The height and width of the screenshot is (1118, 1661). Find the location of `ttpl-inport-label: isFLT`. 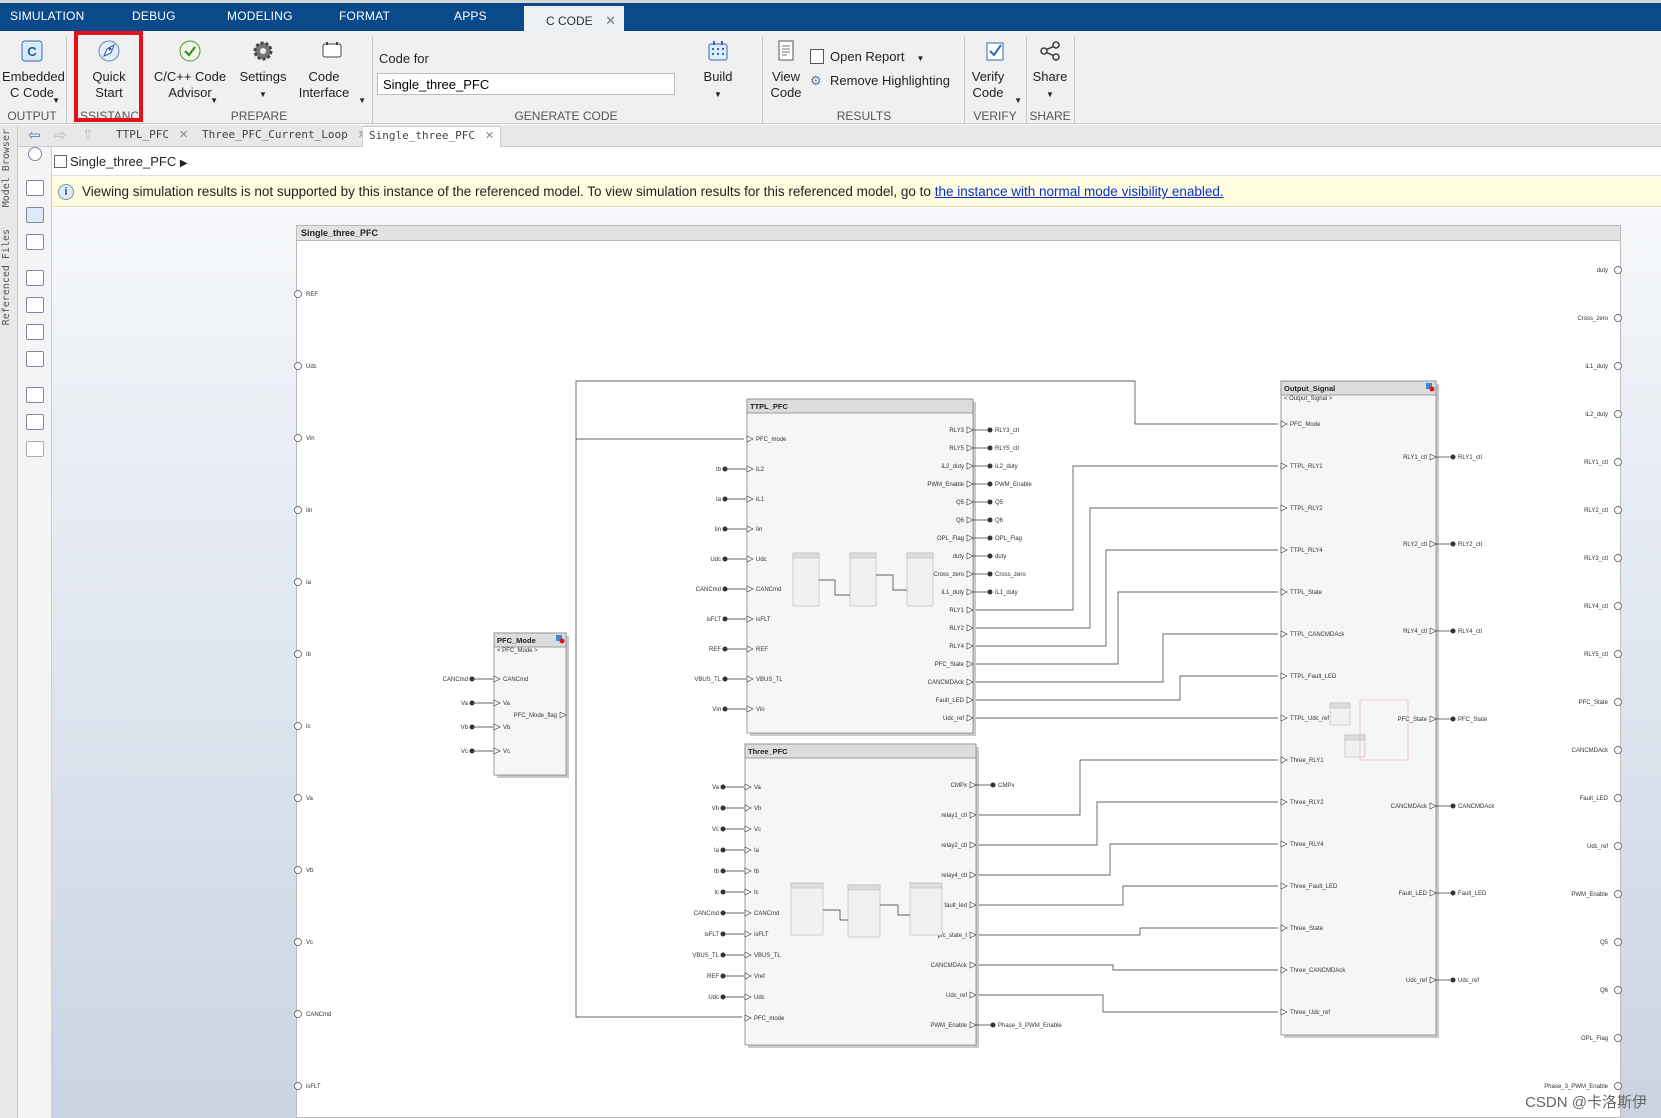

ttpl-inport-label: isFLT is located at coordinates (763, 620).